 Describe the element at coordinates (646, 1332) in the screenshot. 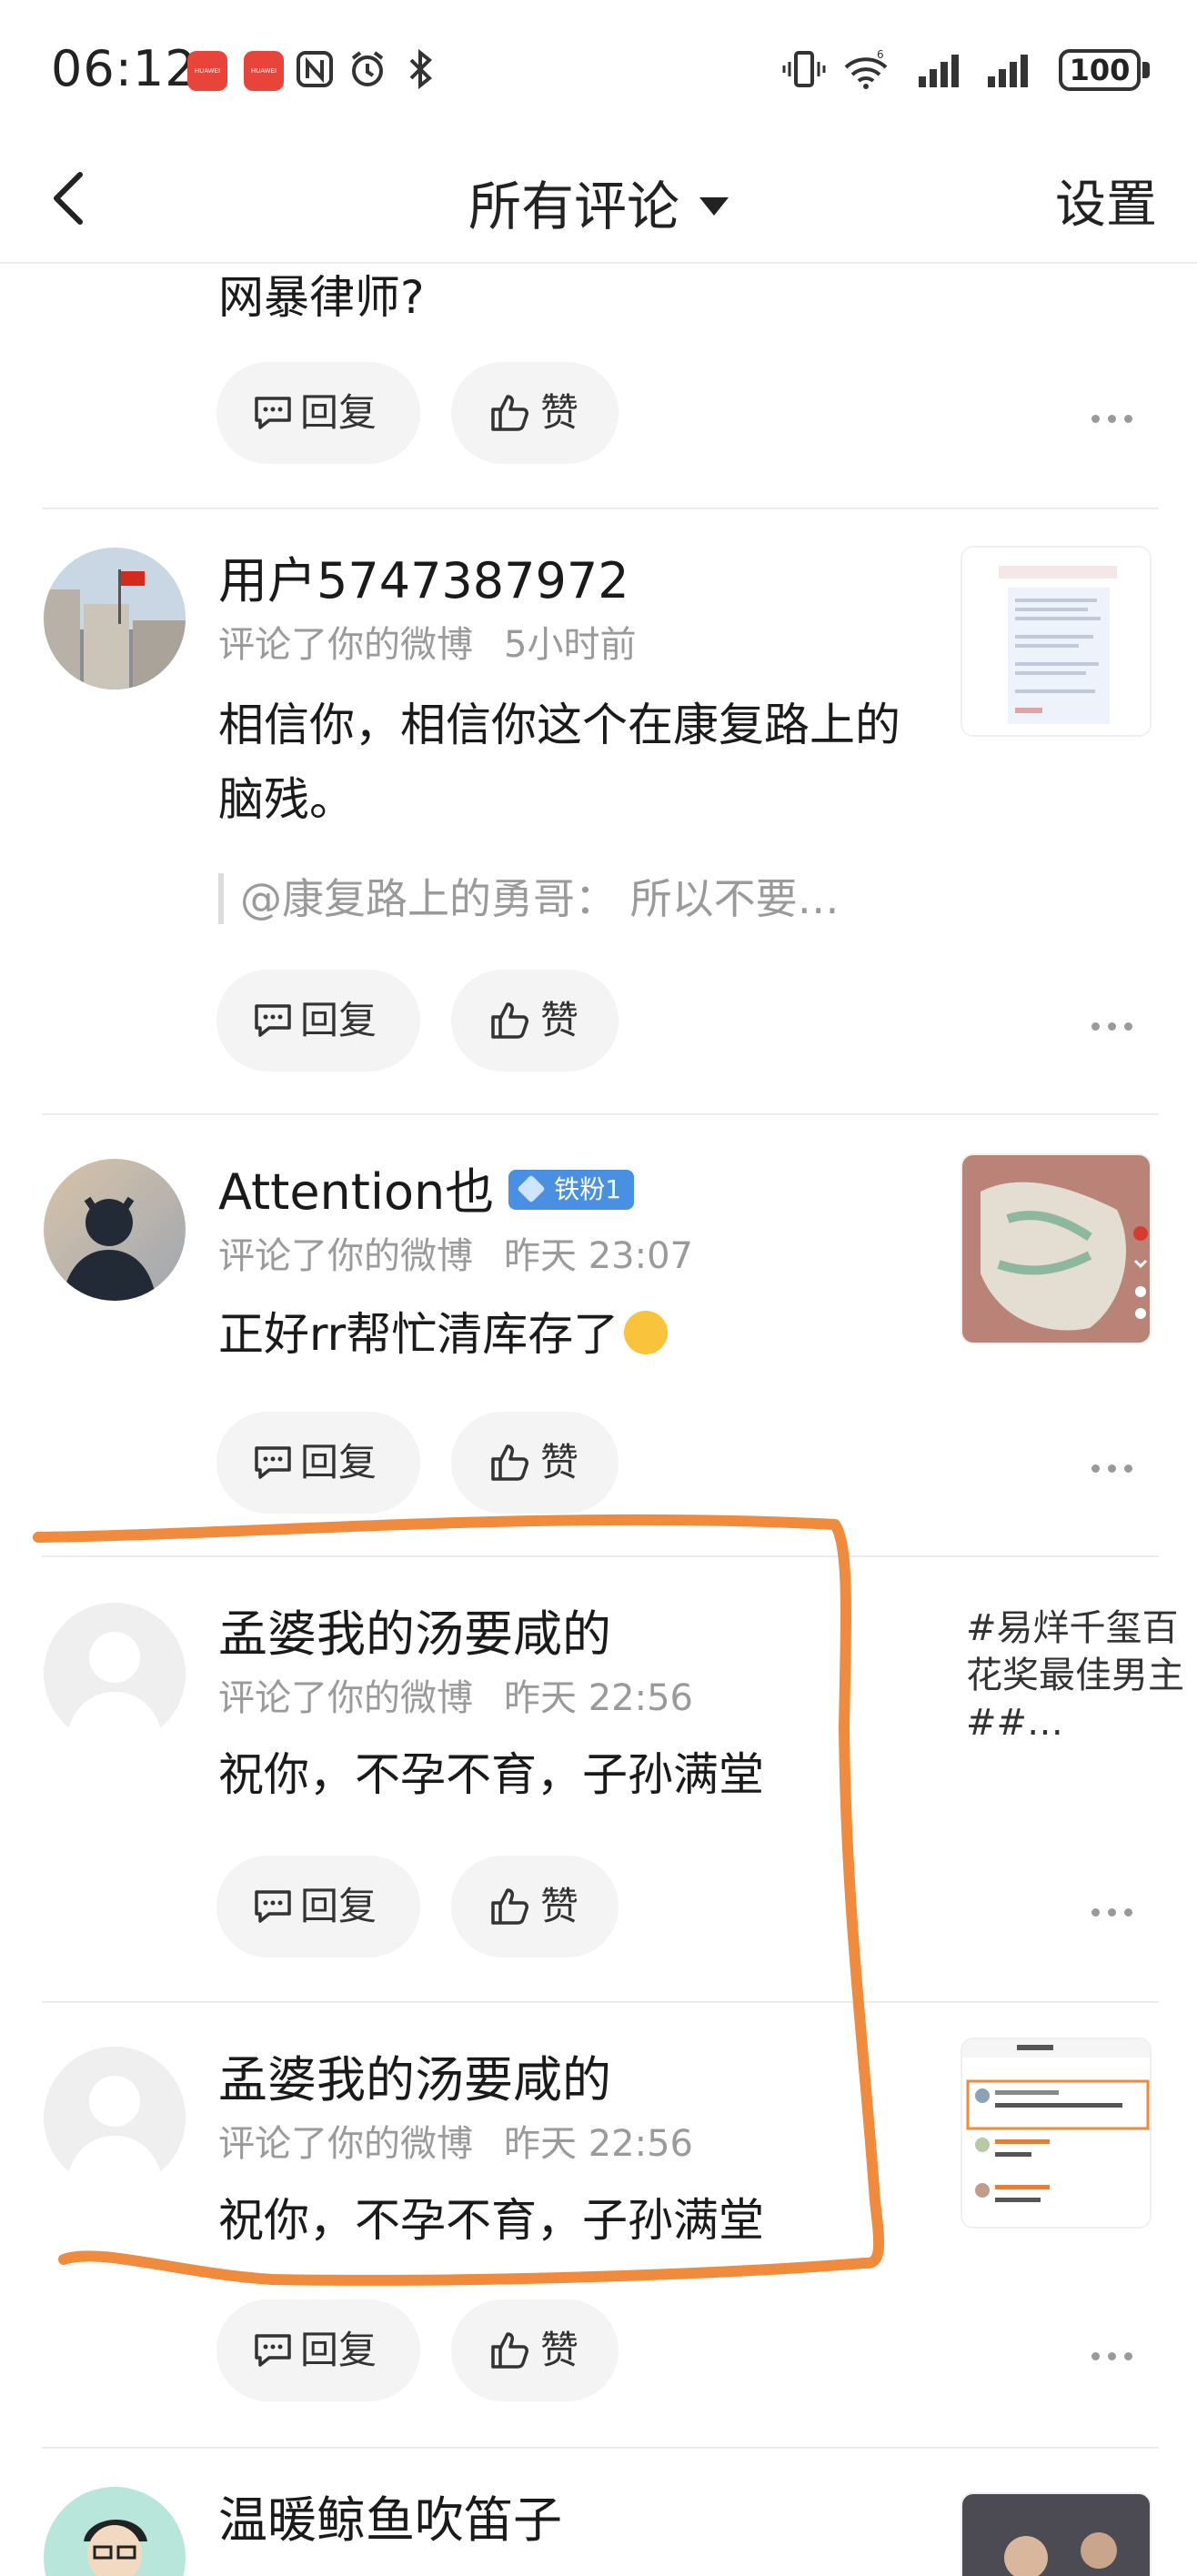

I see `tongue-emoji-icon` at that location.